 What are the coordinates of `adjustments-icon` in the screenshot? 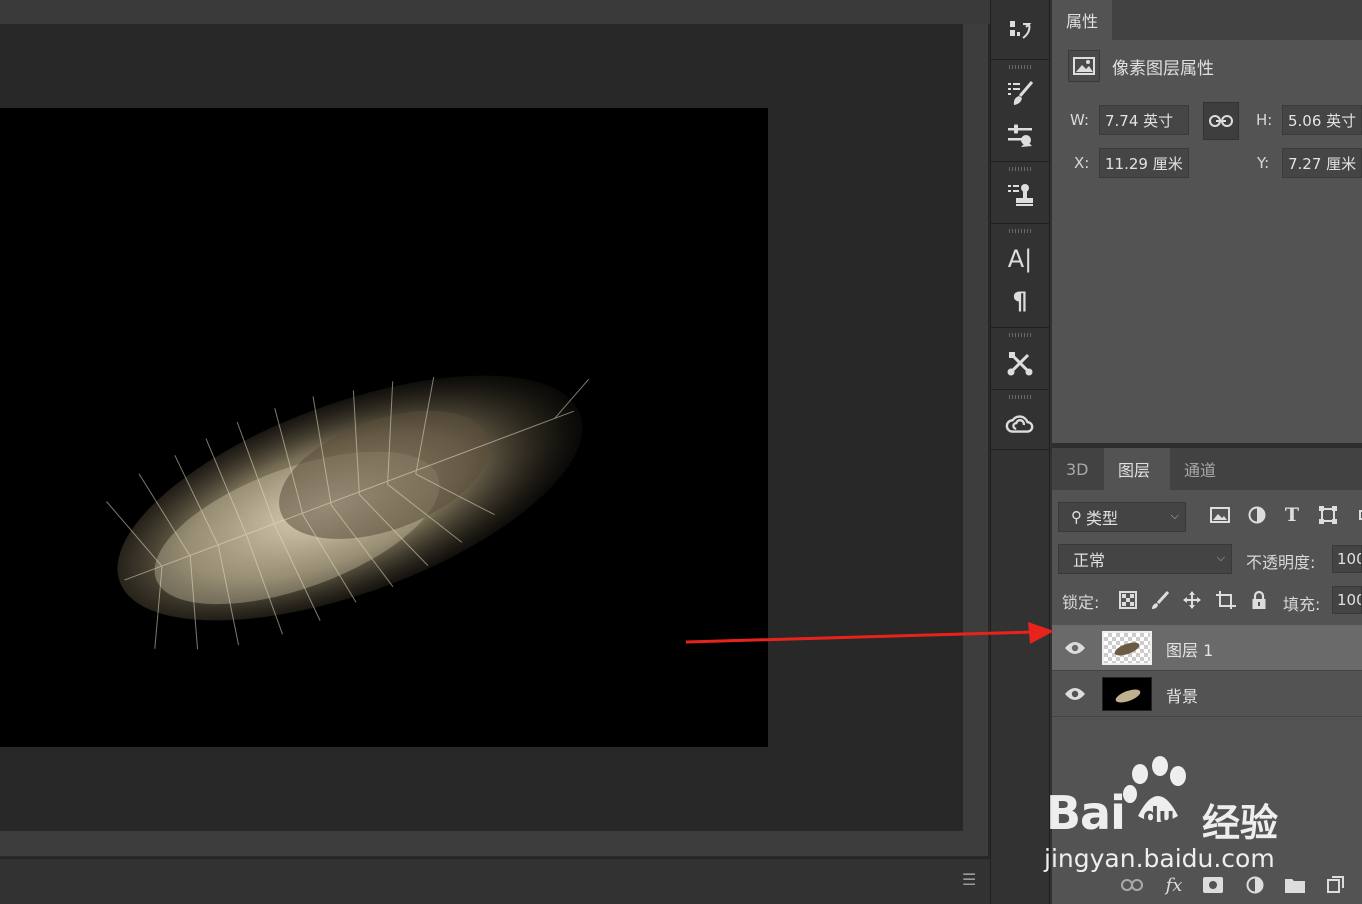 It's located at (1020, 137).